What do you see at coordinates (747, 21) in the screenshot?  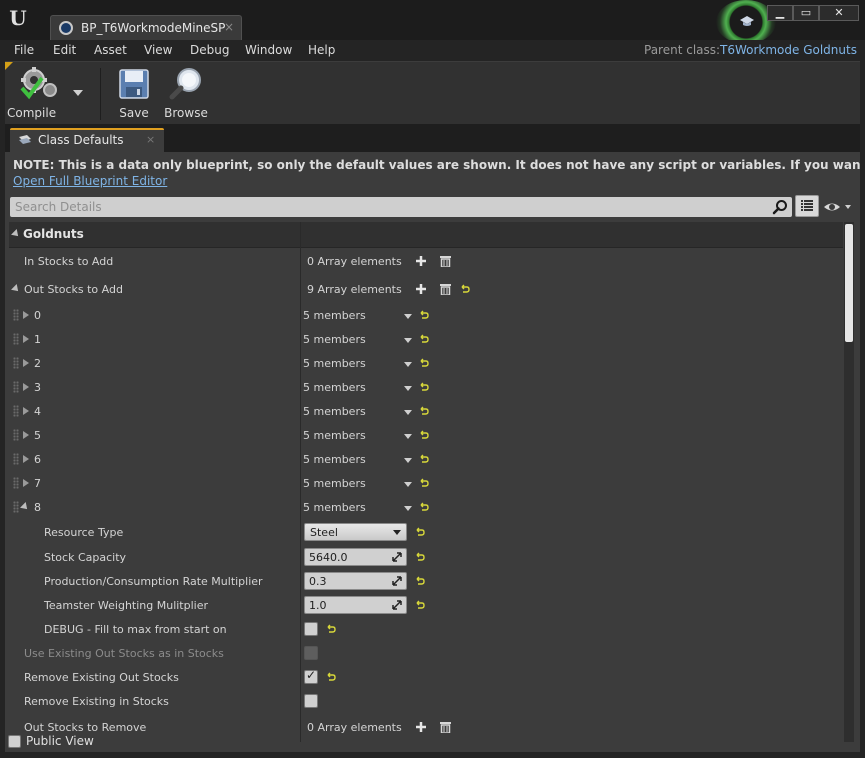 I see `graduation-cap-icon` at bounding box center [747, 21].